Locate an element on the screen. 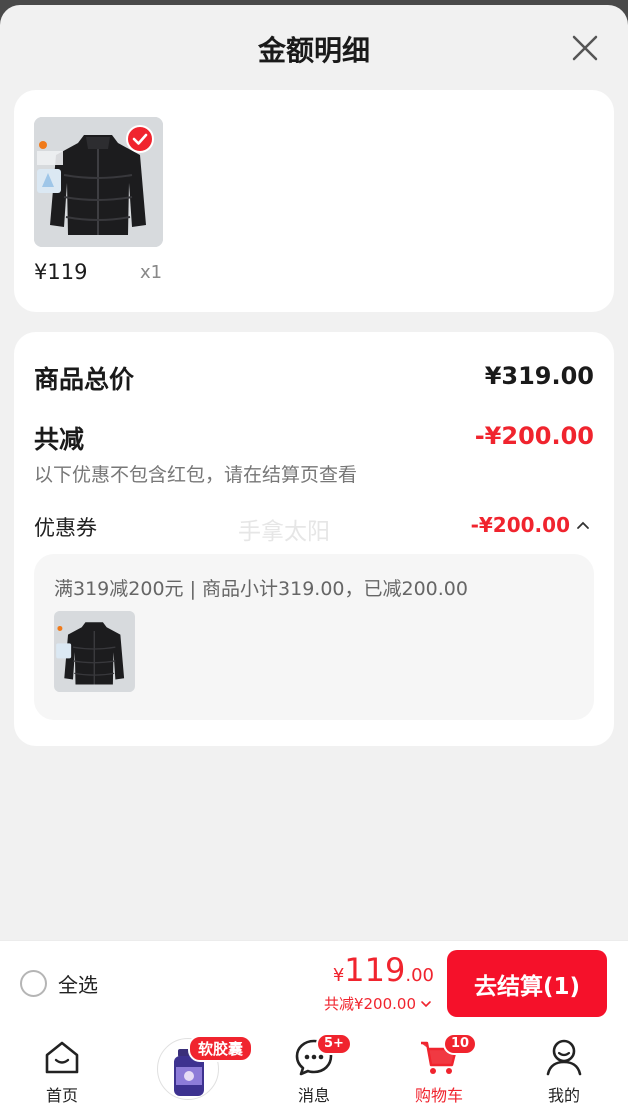 This screenshot has height=1110, width=628. close-icon is located at coordinates (585, 48).